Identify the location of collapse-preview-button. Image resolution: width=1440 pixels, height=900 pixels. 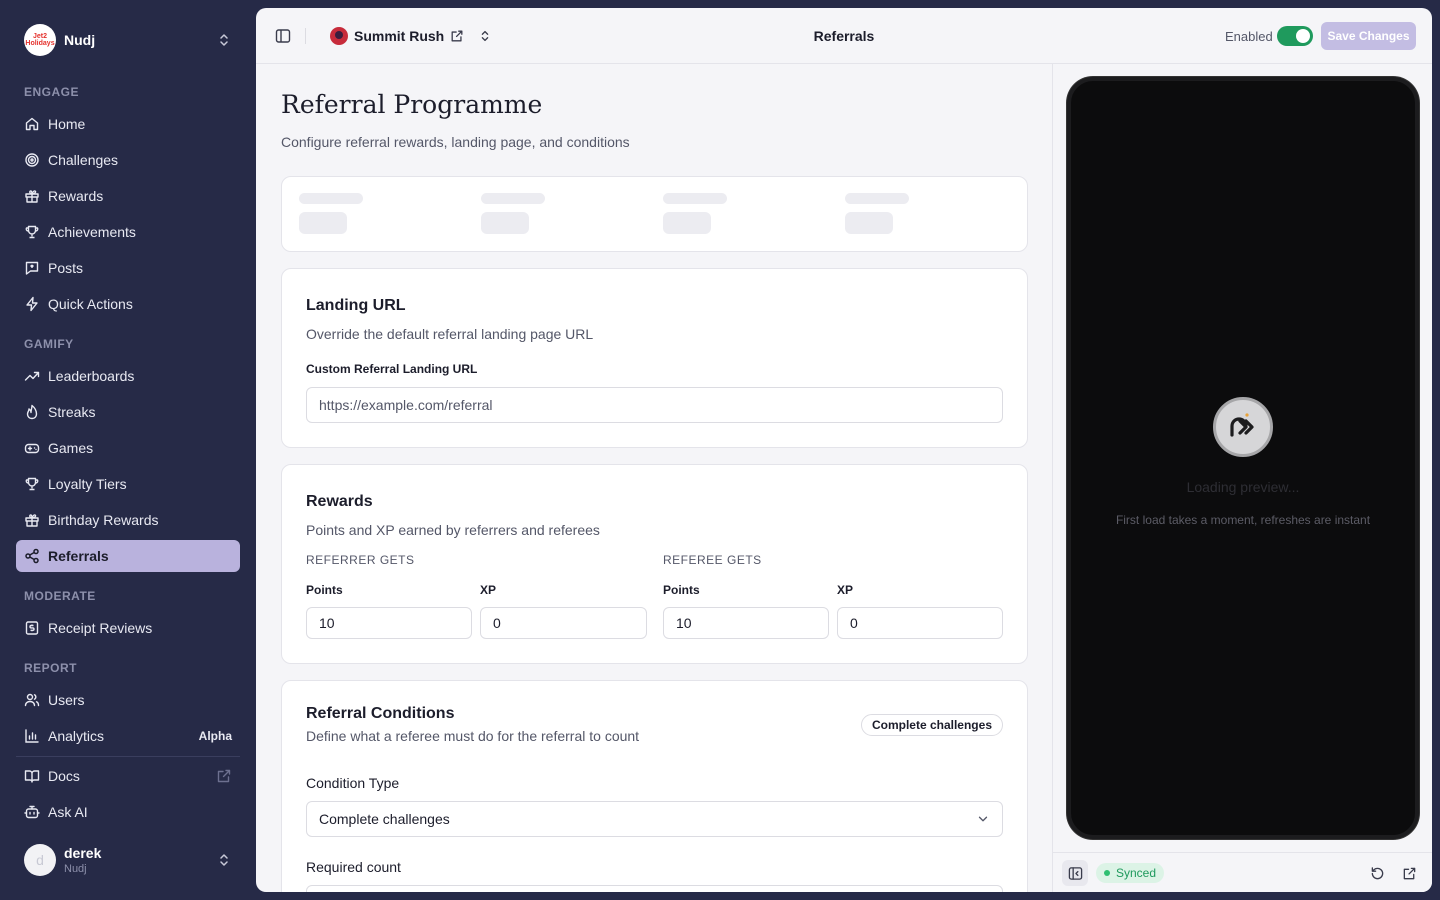
(1075, 873).